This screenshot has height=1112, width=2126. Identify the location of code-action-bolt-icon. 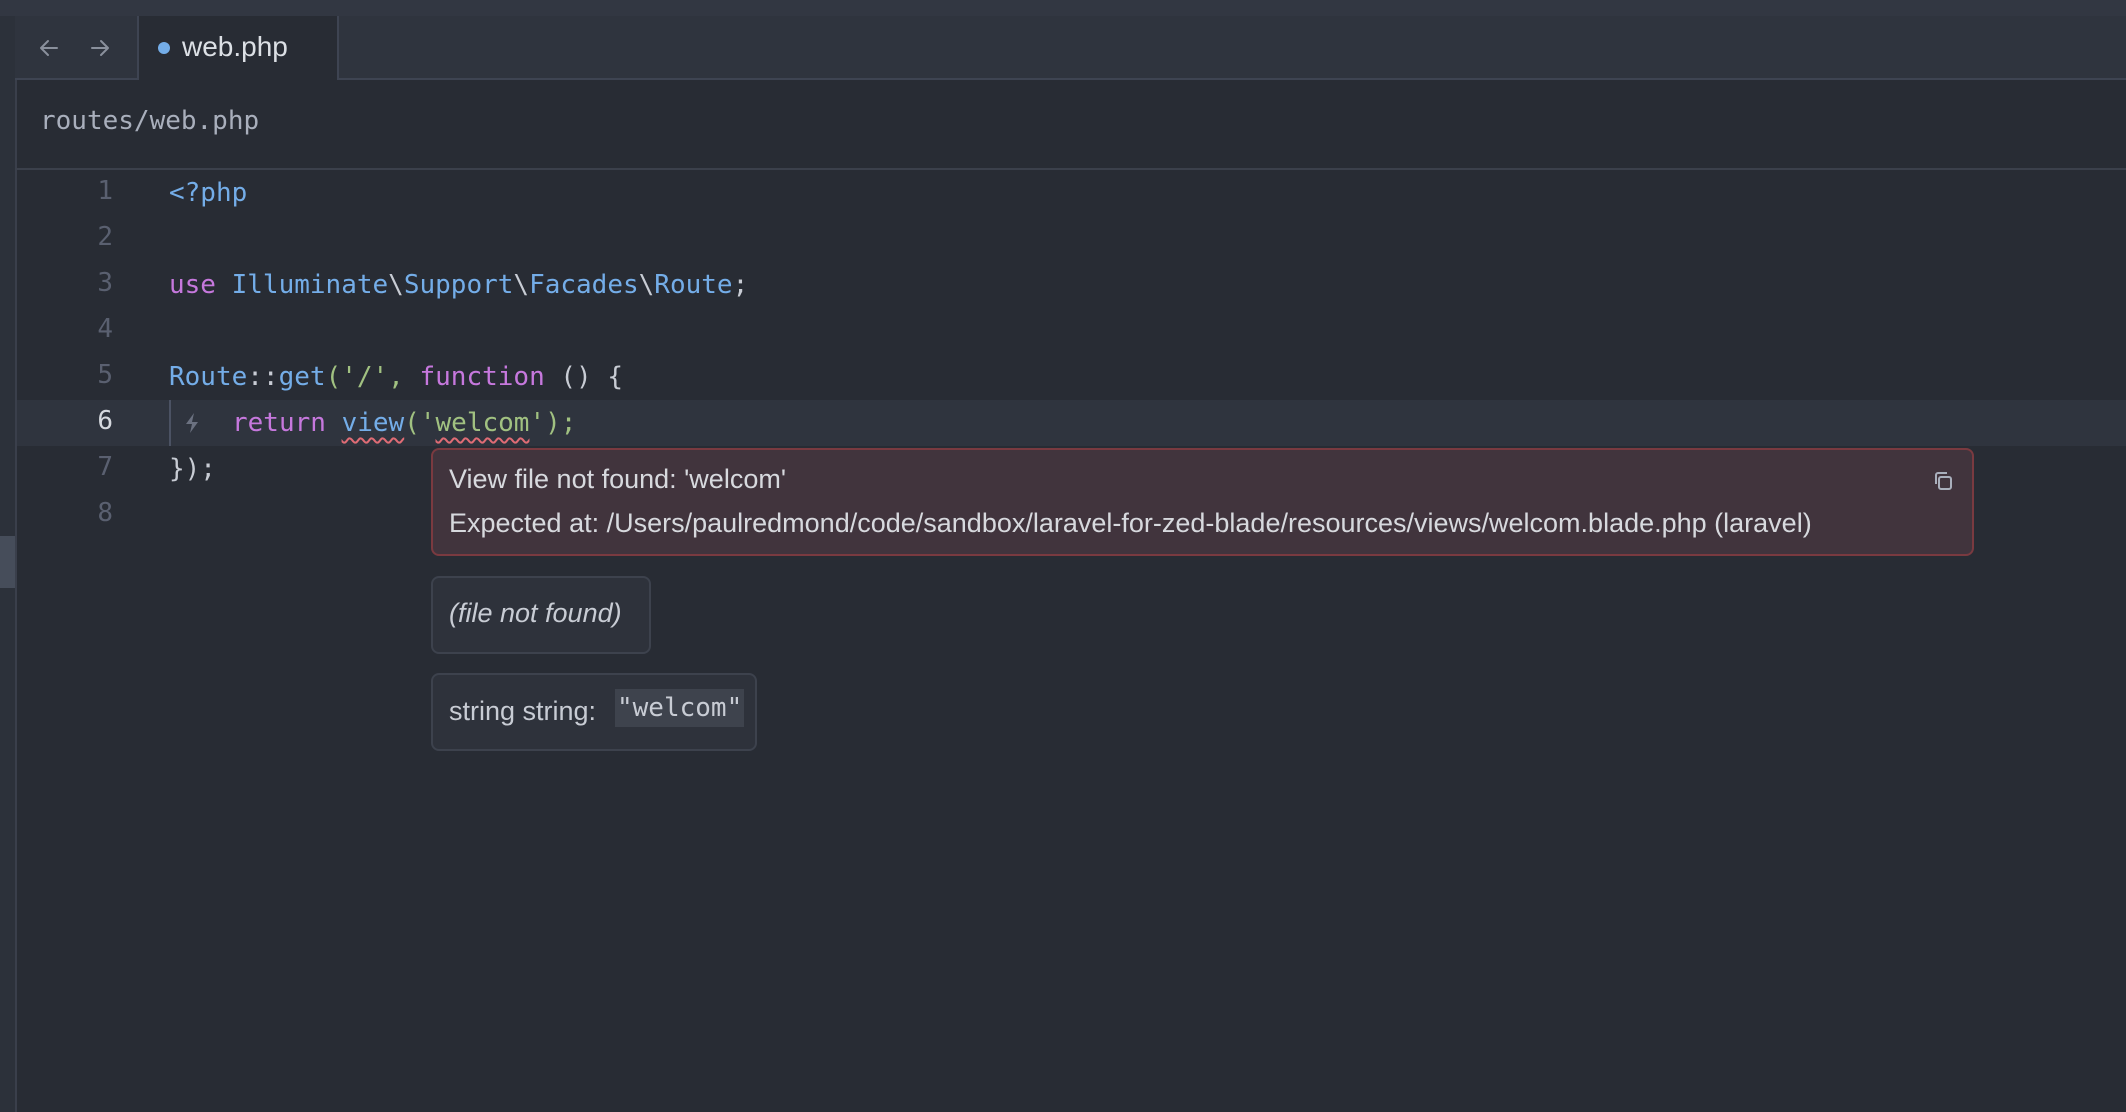
(192, 423).